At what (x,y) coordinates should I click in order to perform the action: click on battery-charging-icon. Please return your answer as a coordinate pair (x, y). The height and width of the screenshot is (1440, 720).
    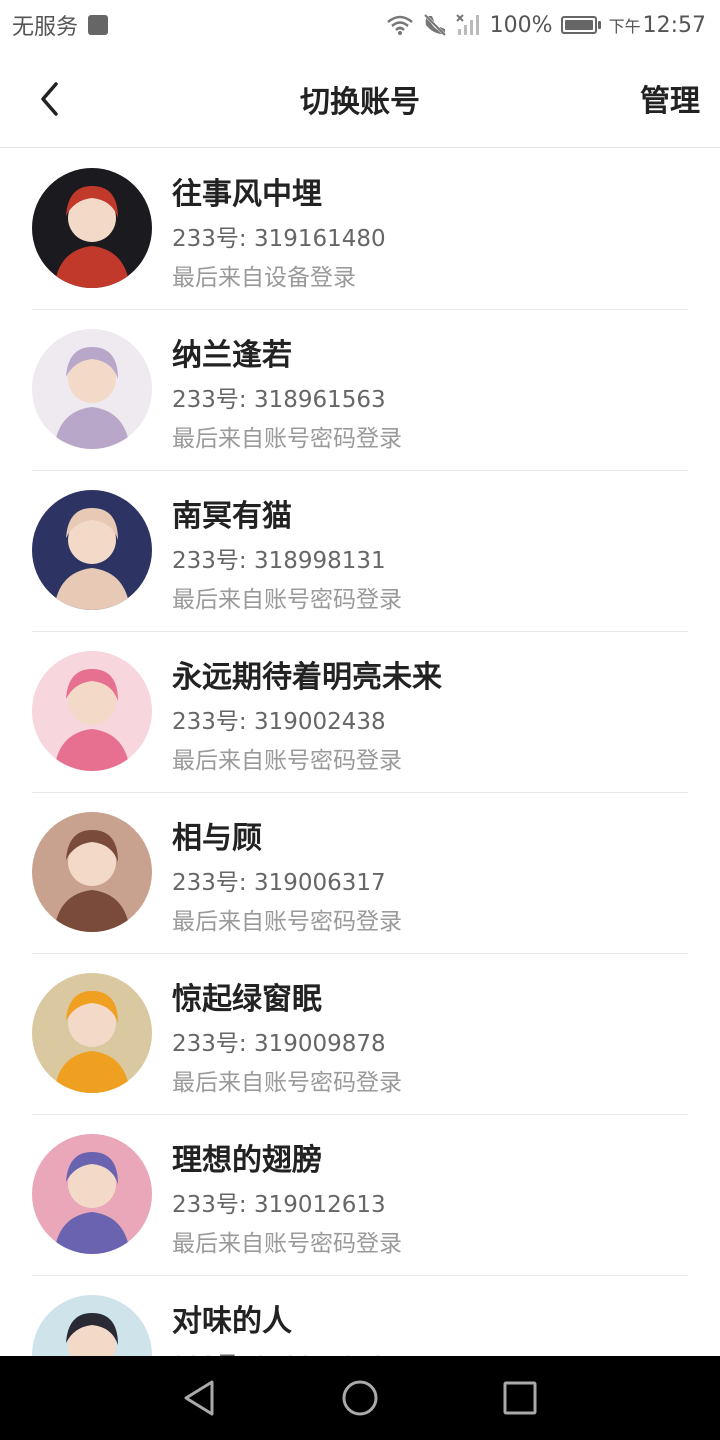
    Looking at the image, I should click on (580, 25).